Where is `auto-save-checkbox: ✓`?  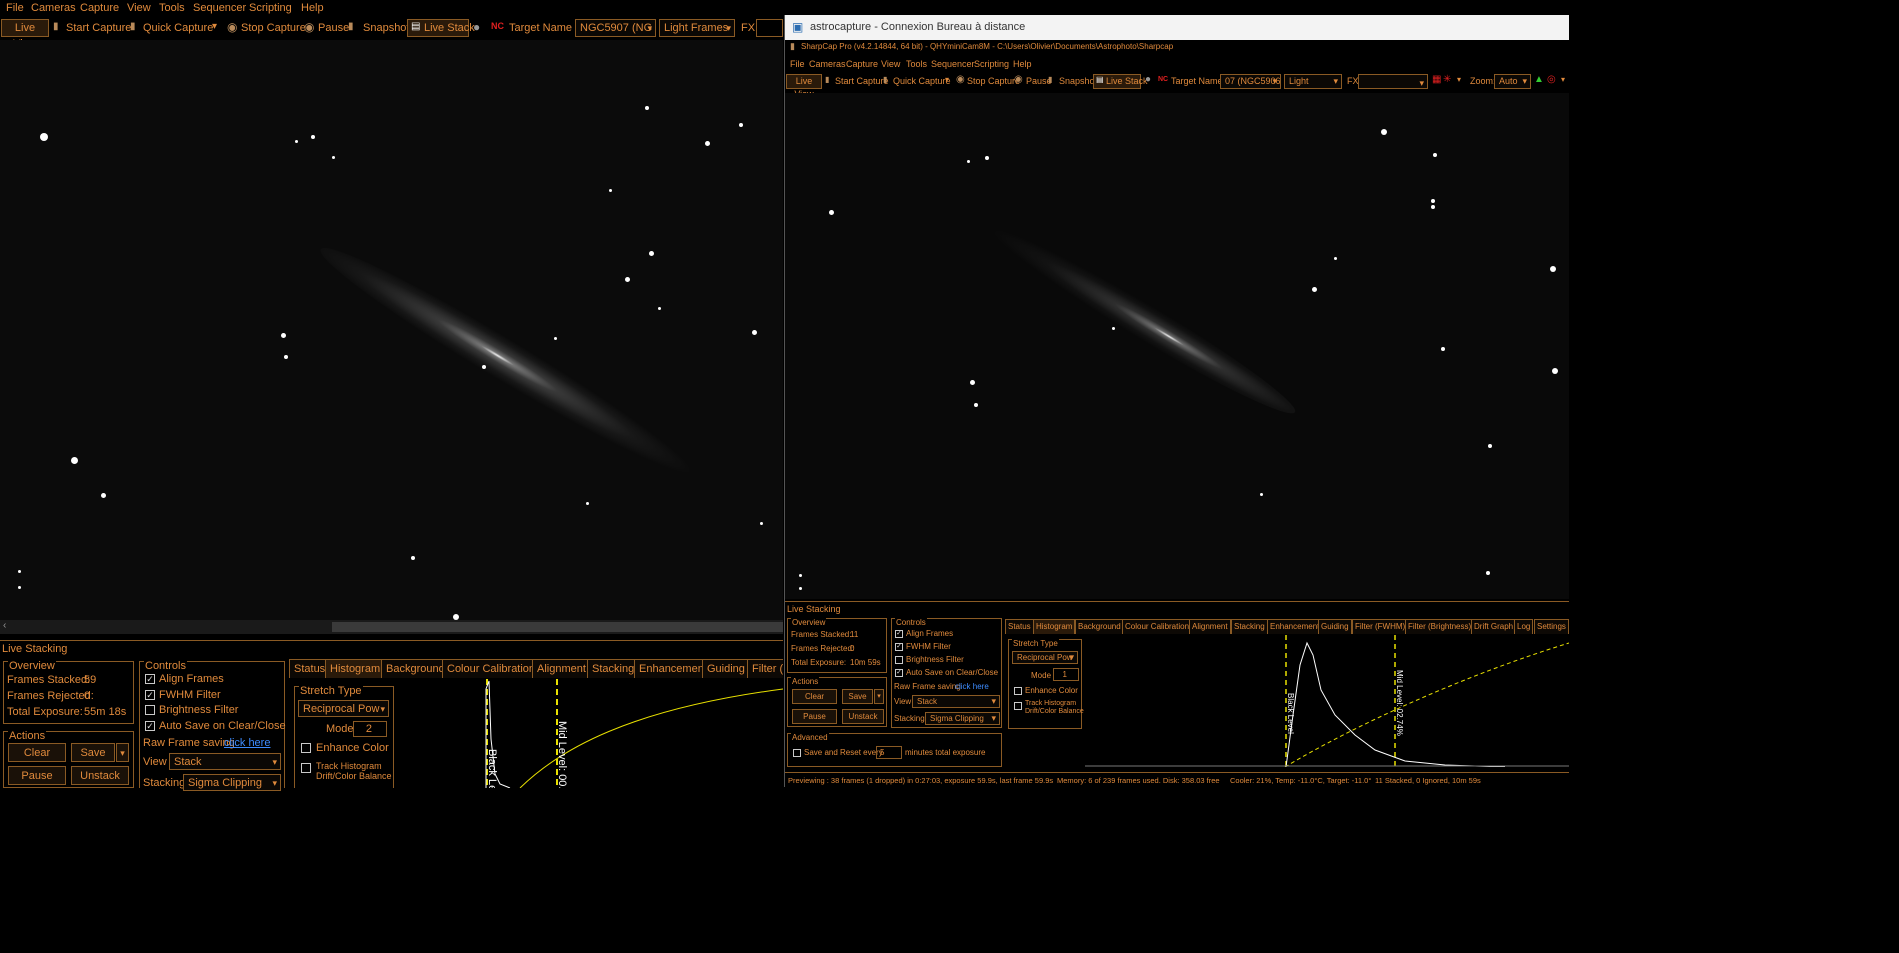
auto-save-checkbox: ✓ is located at coordinates (899, 673).